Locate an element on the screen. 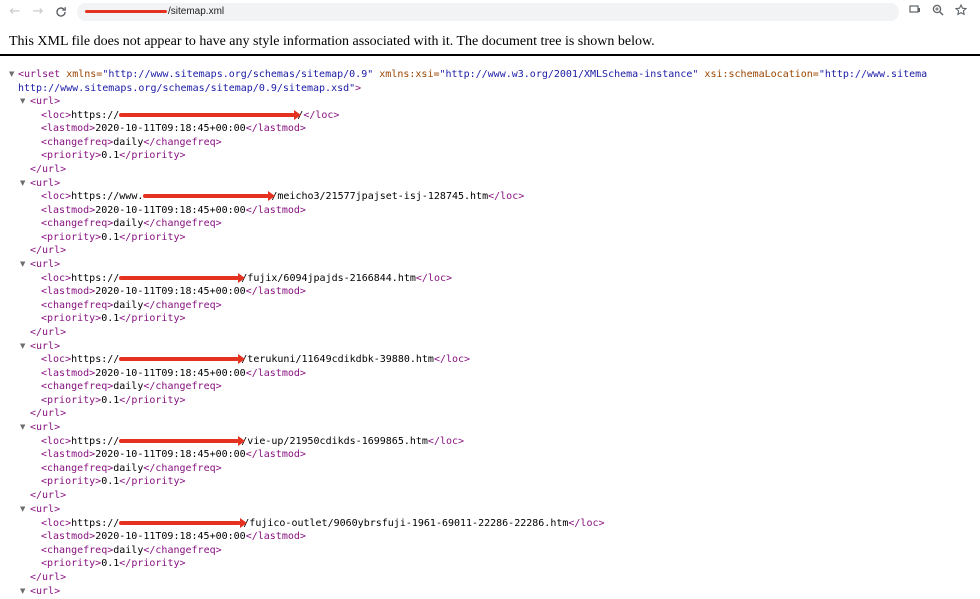 Image resolution: width=980 pixels, height=599 pixels. forward-icon: → is located at coordinates (38, 12).